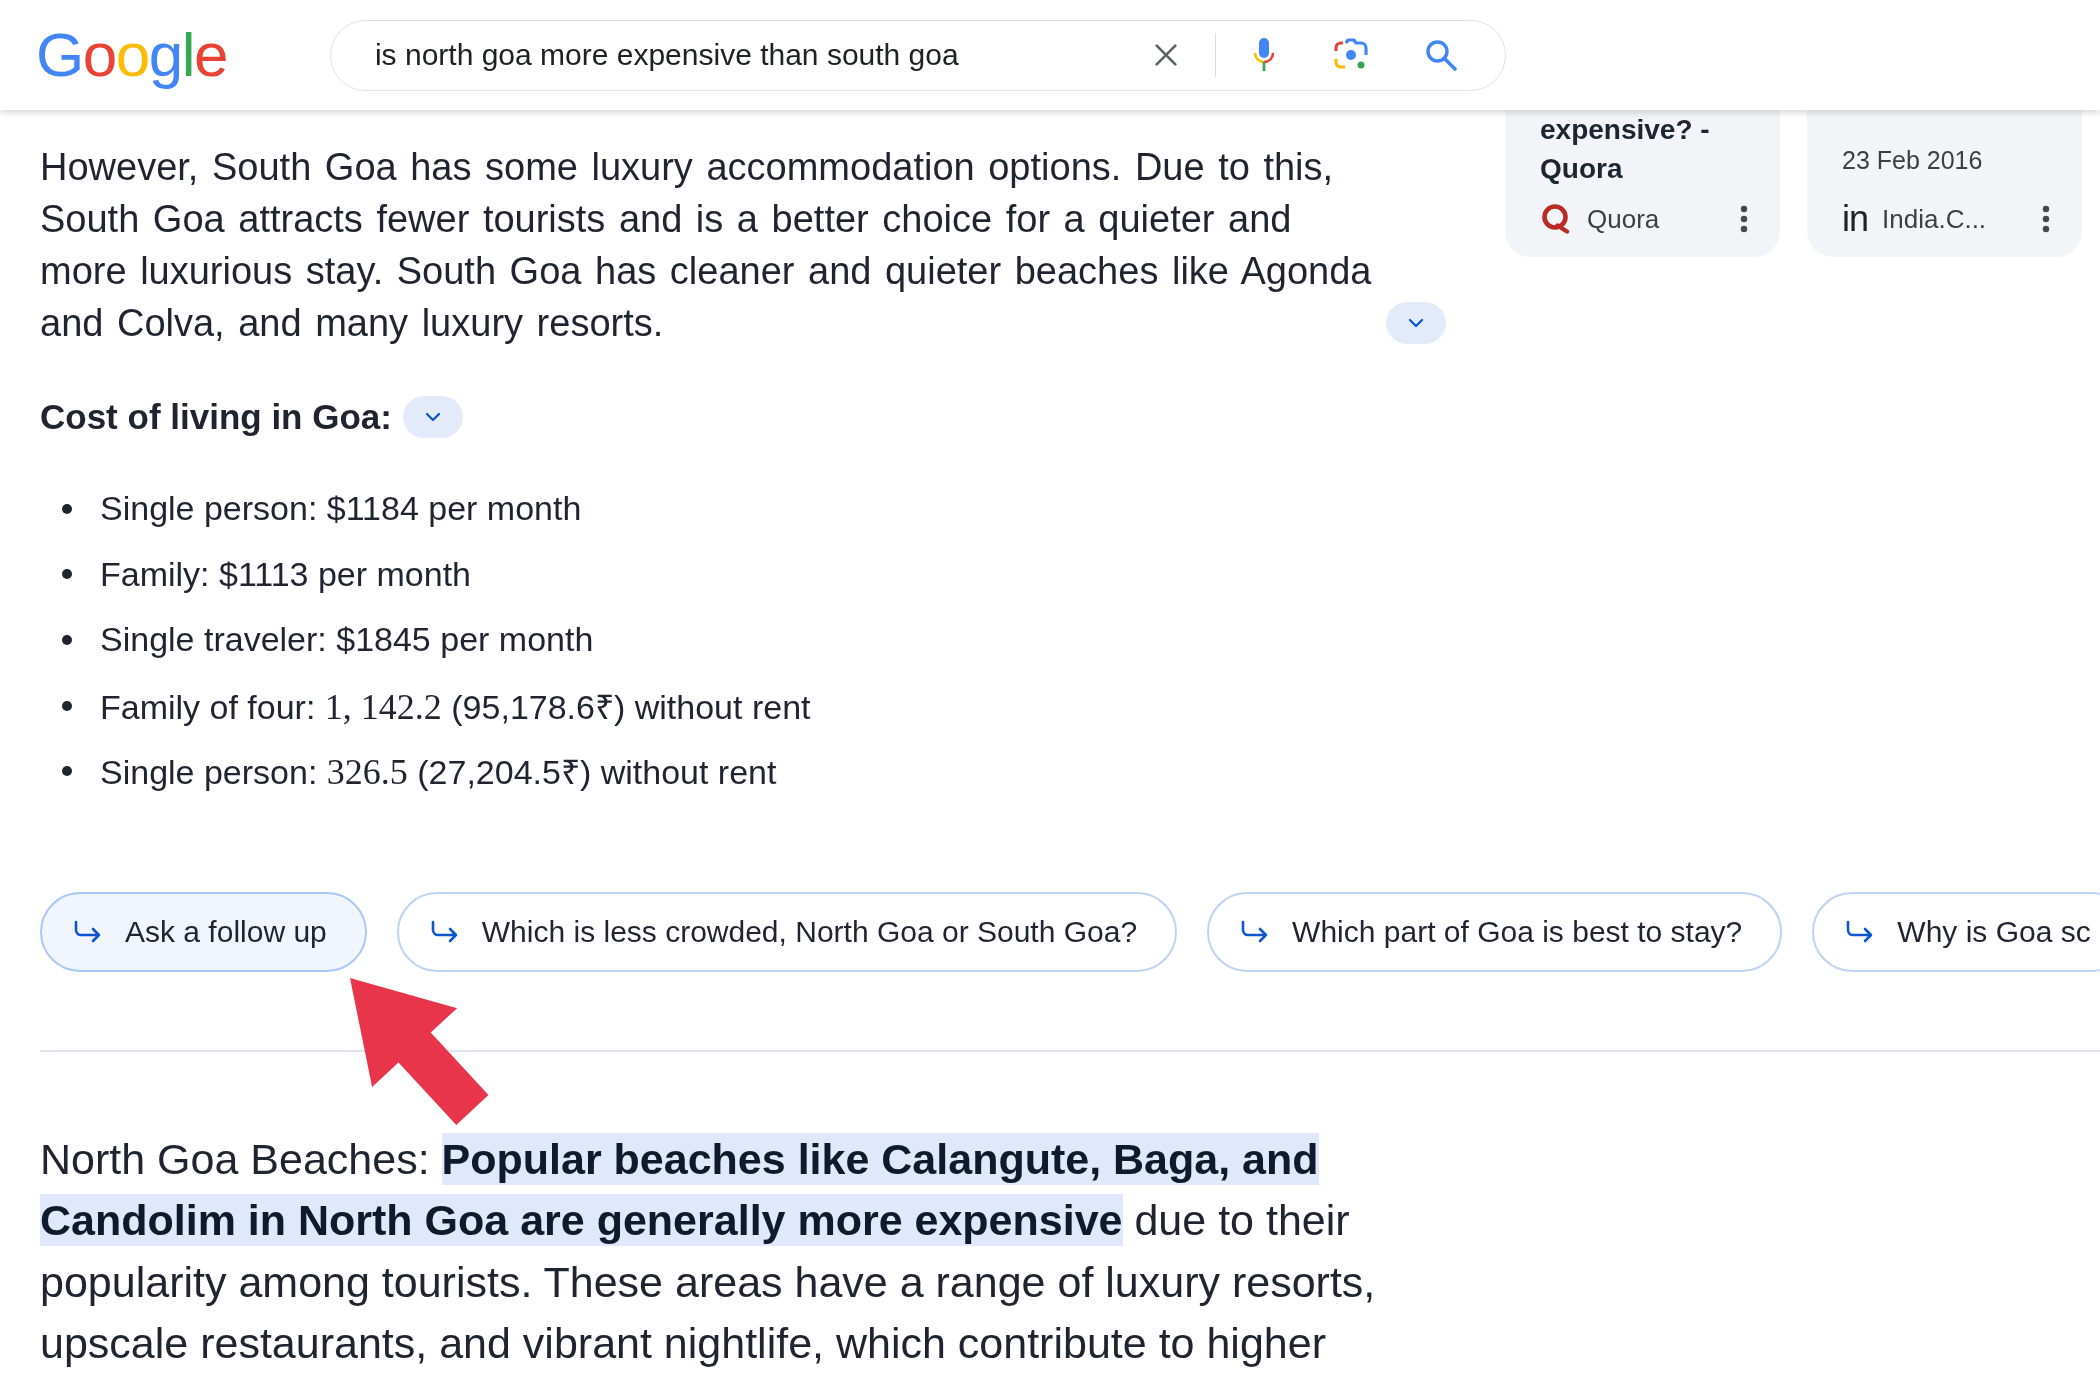  I want to click on suggestion-chip: Which is less crowded, North Goa or South Goa?, so click(787, 931).